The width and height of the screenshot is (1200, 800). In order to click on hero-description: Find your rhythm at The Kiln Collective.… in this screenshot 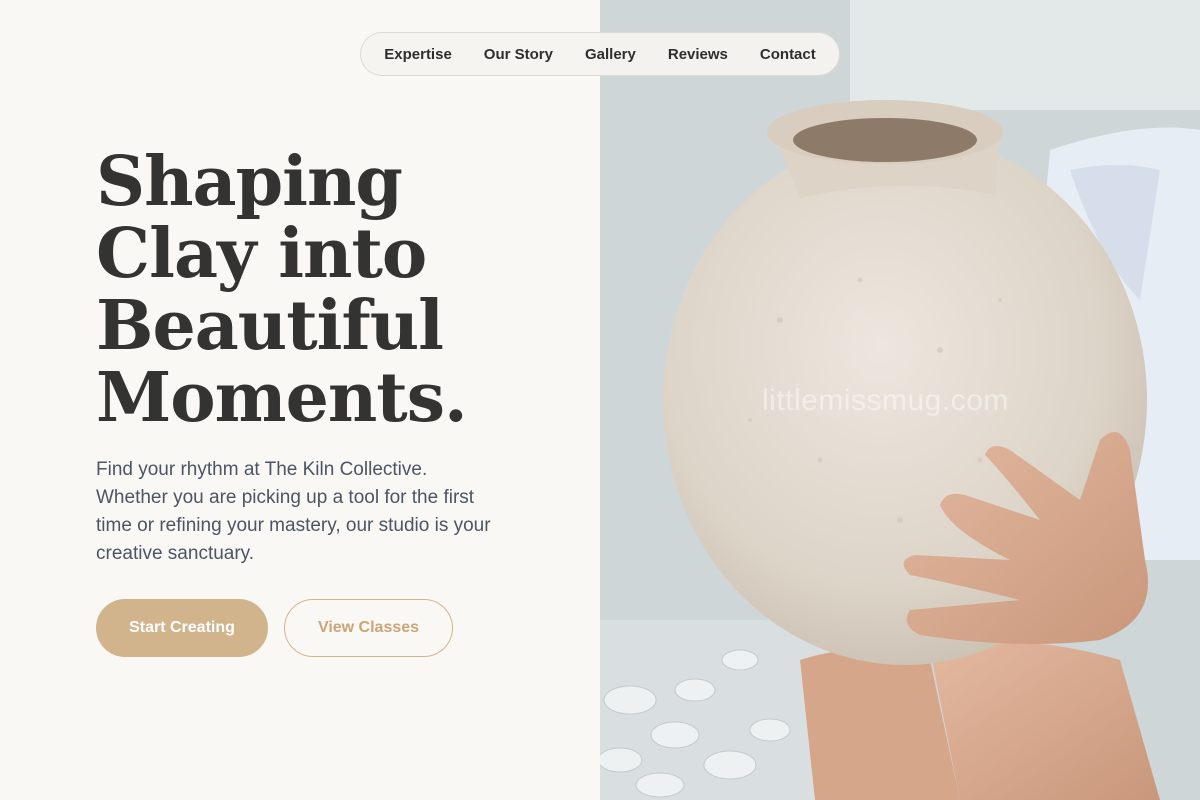, I will do `click(293, 511)`.